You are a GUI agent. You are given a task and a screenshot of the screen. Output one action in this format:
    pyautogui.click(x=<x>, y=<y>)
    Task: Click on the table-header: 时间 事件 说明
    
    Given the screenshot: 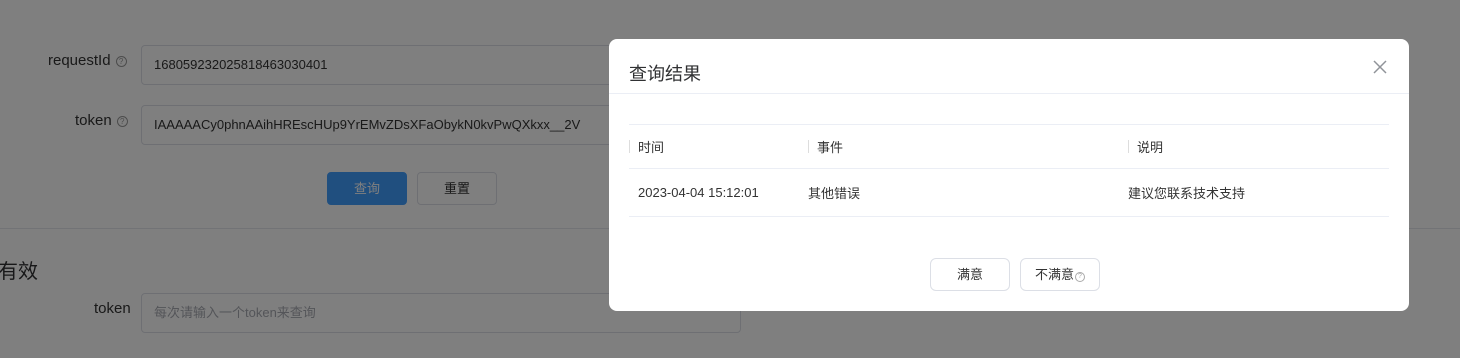 What is the action you would take?
    pyautogui.click(x=1009, y=146)
    